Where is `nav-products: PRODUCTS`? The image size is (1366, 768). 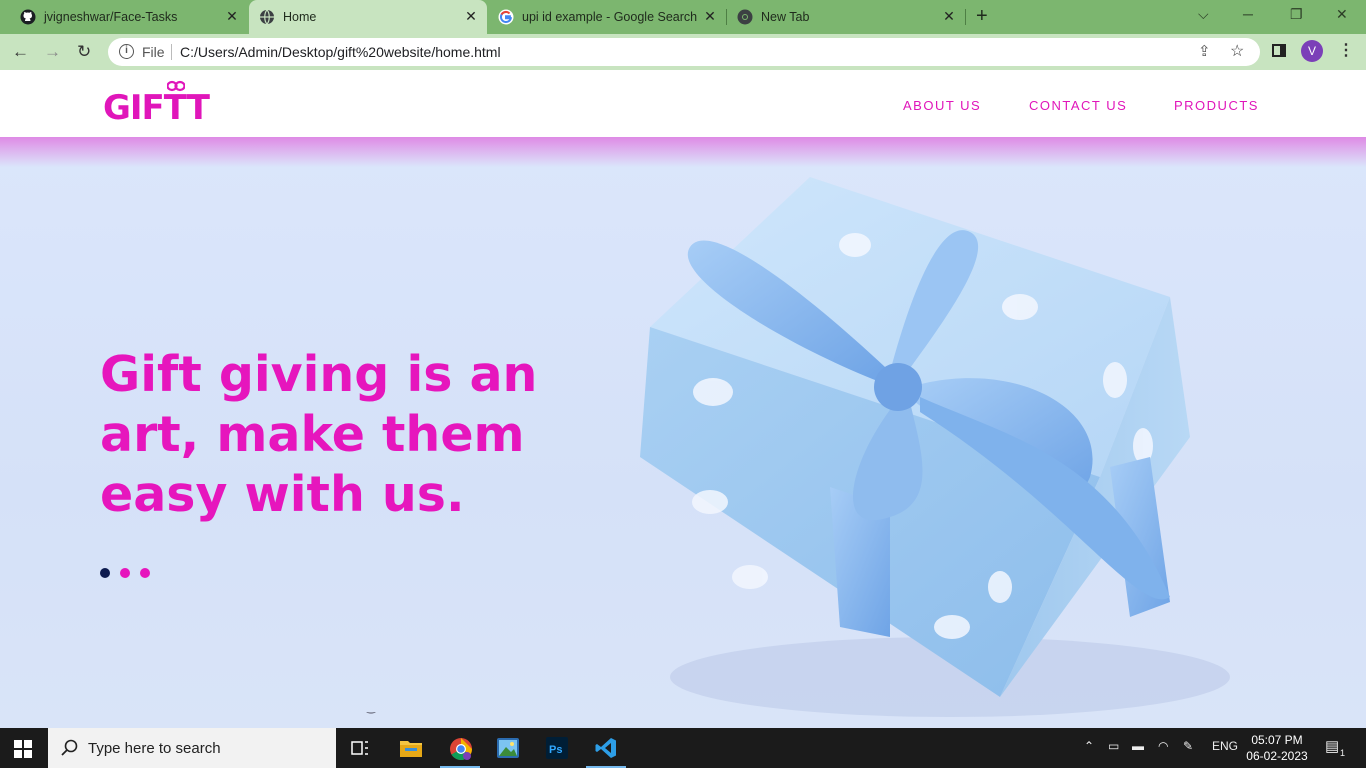
nav-products: PRODUCTS is located at coordinates (1216, 105).